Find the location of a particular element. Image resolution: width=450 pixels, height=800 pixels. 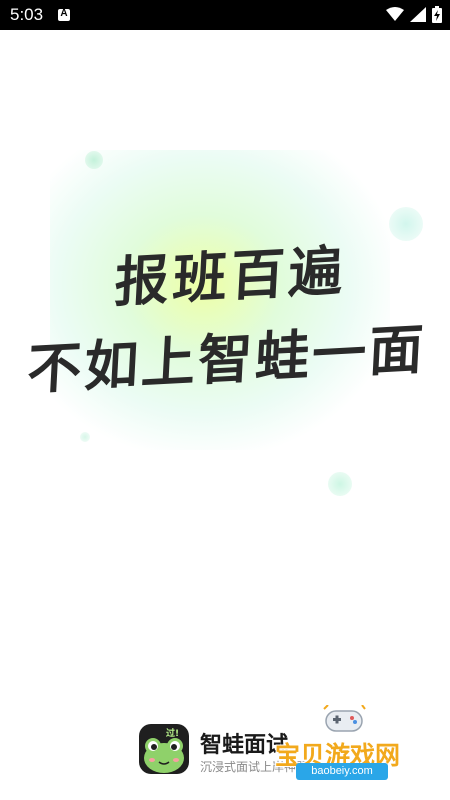

notification-a-icon: A is located at coordinates (64, 14).